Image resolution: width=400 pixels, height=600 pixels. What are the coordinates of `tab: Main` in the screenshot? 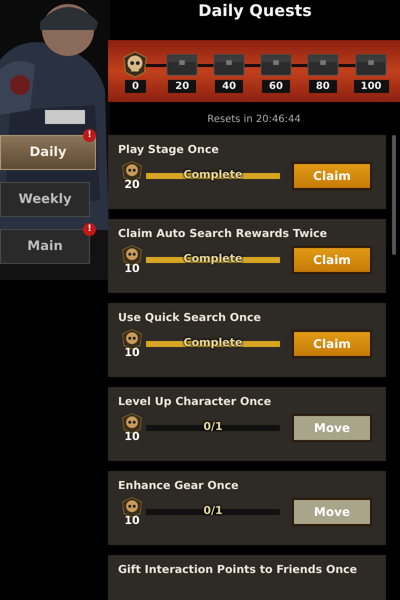 It's located at (45, 246).